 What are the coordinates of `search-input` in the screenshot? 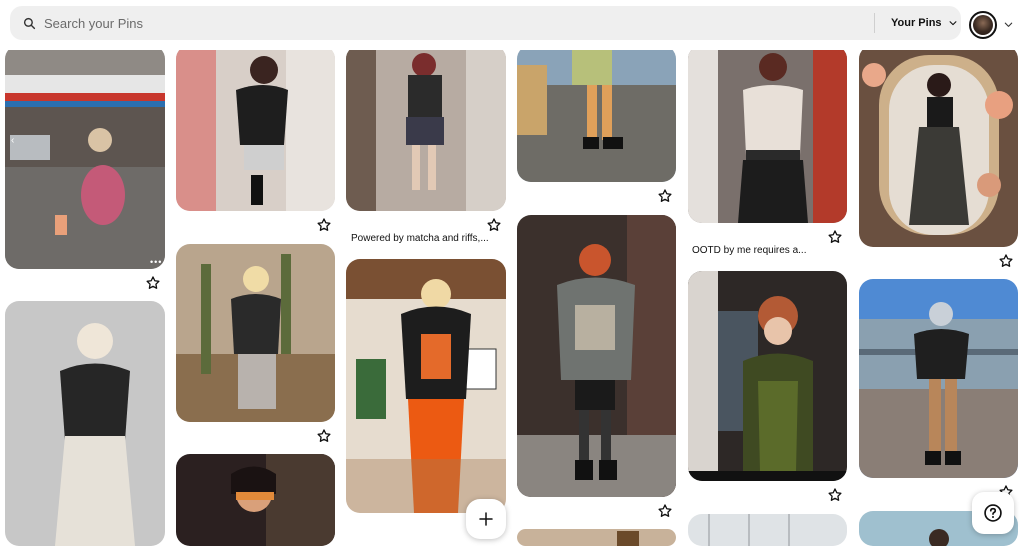 It's located at (454, 23).